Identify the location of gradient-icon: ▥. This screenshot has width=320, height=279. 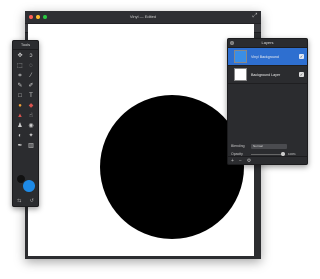
(31, 146).